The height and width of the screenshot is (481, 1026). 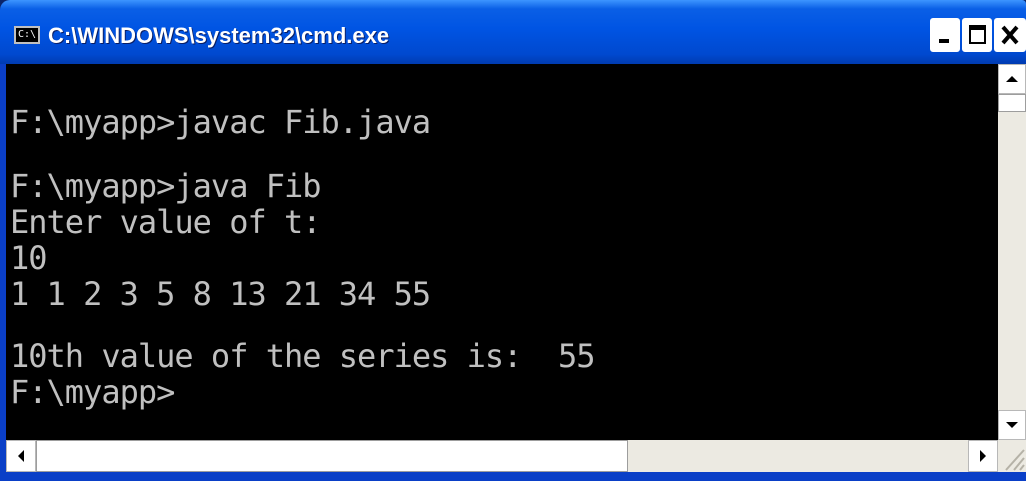 I want to click on console-line: F:\myapp>, so click(x=92, y=392).